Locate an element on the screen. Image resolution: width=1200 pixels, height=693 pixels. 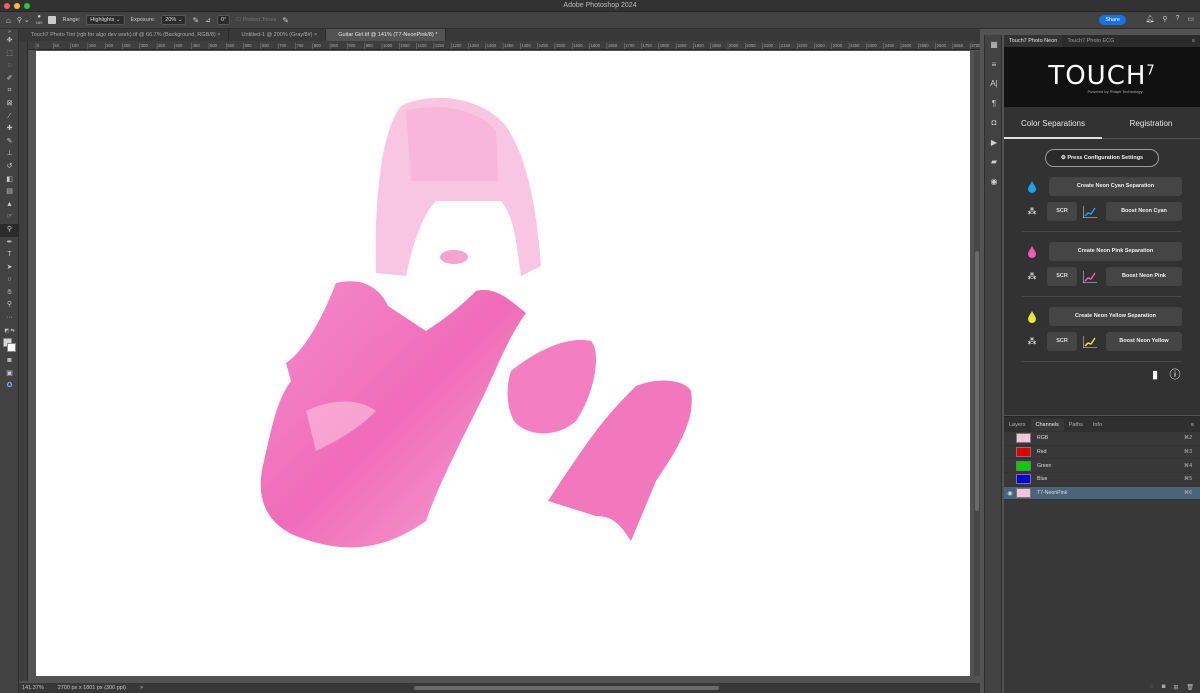
channel-row-rgb: RGB ⌘2 is located at coordinates (1102, 439).